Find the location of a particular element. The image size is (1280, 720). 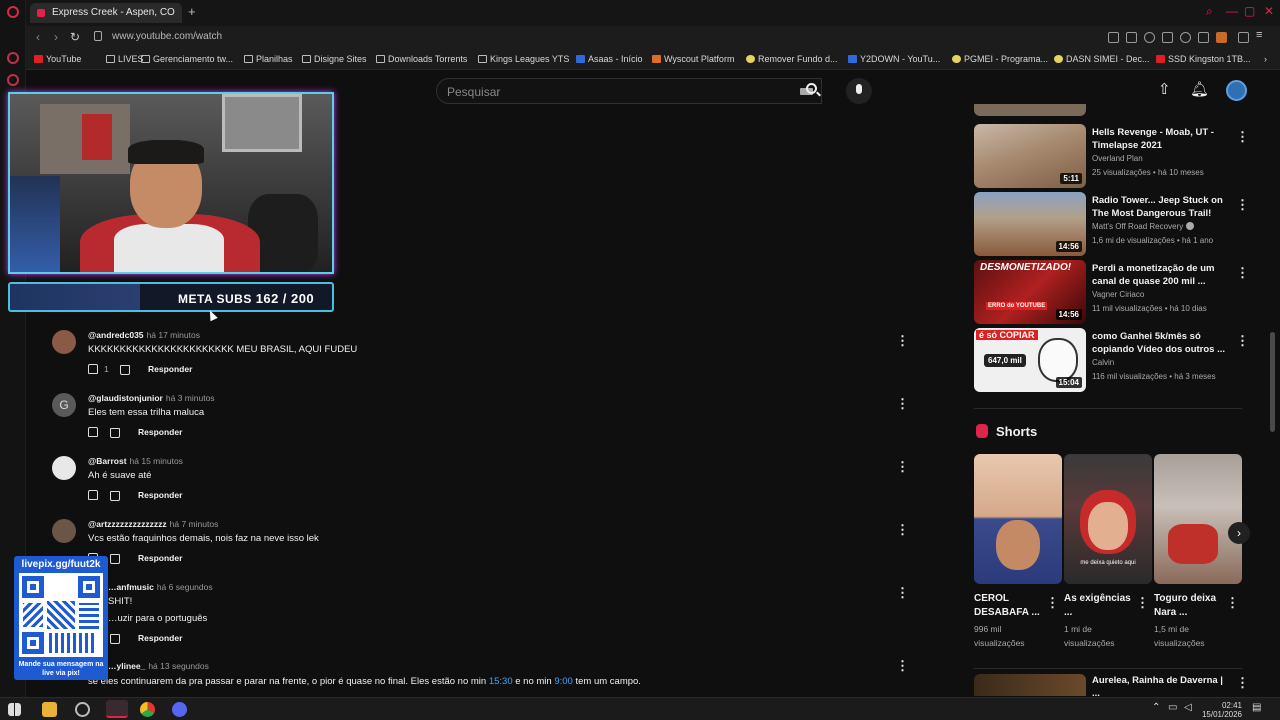

back-icon: ‹ is located at coordinates (38, 37).